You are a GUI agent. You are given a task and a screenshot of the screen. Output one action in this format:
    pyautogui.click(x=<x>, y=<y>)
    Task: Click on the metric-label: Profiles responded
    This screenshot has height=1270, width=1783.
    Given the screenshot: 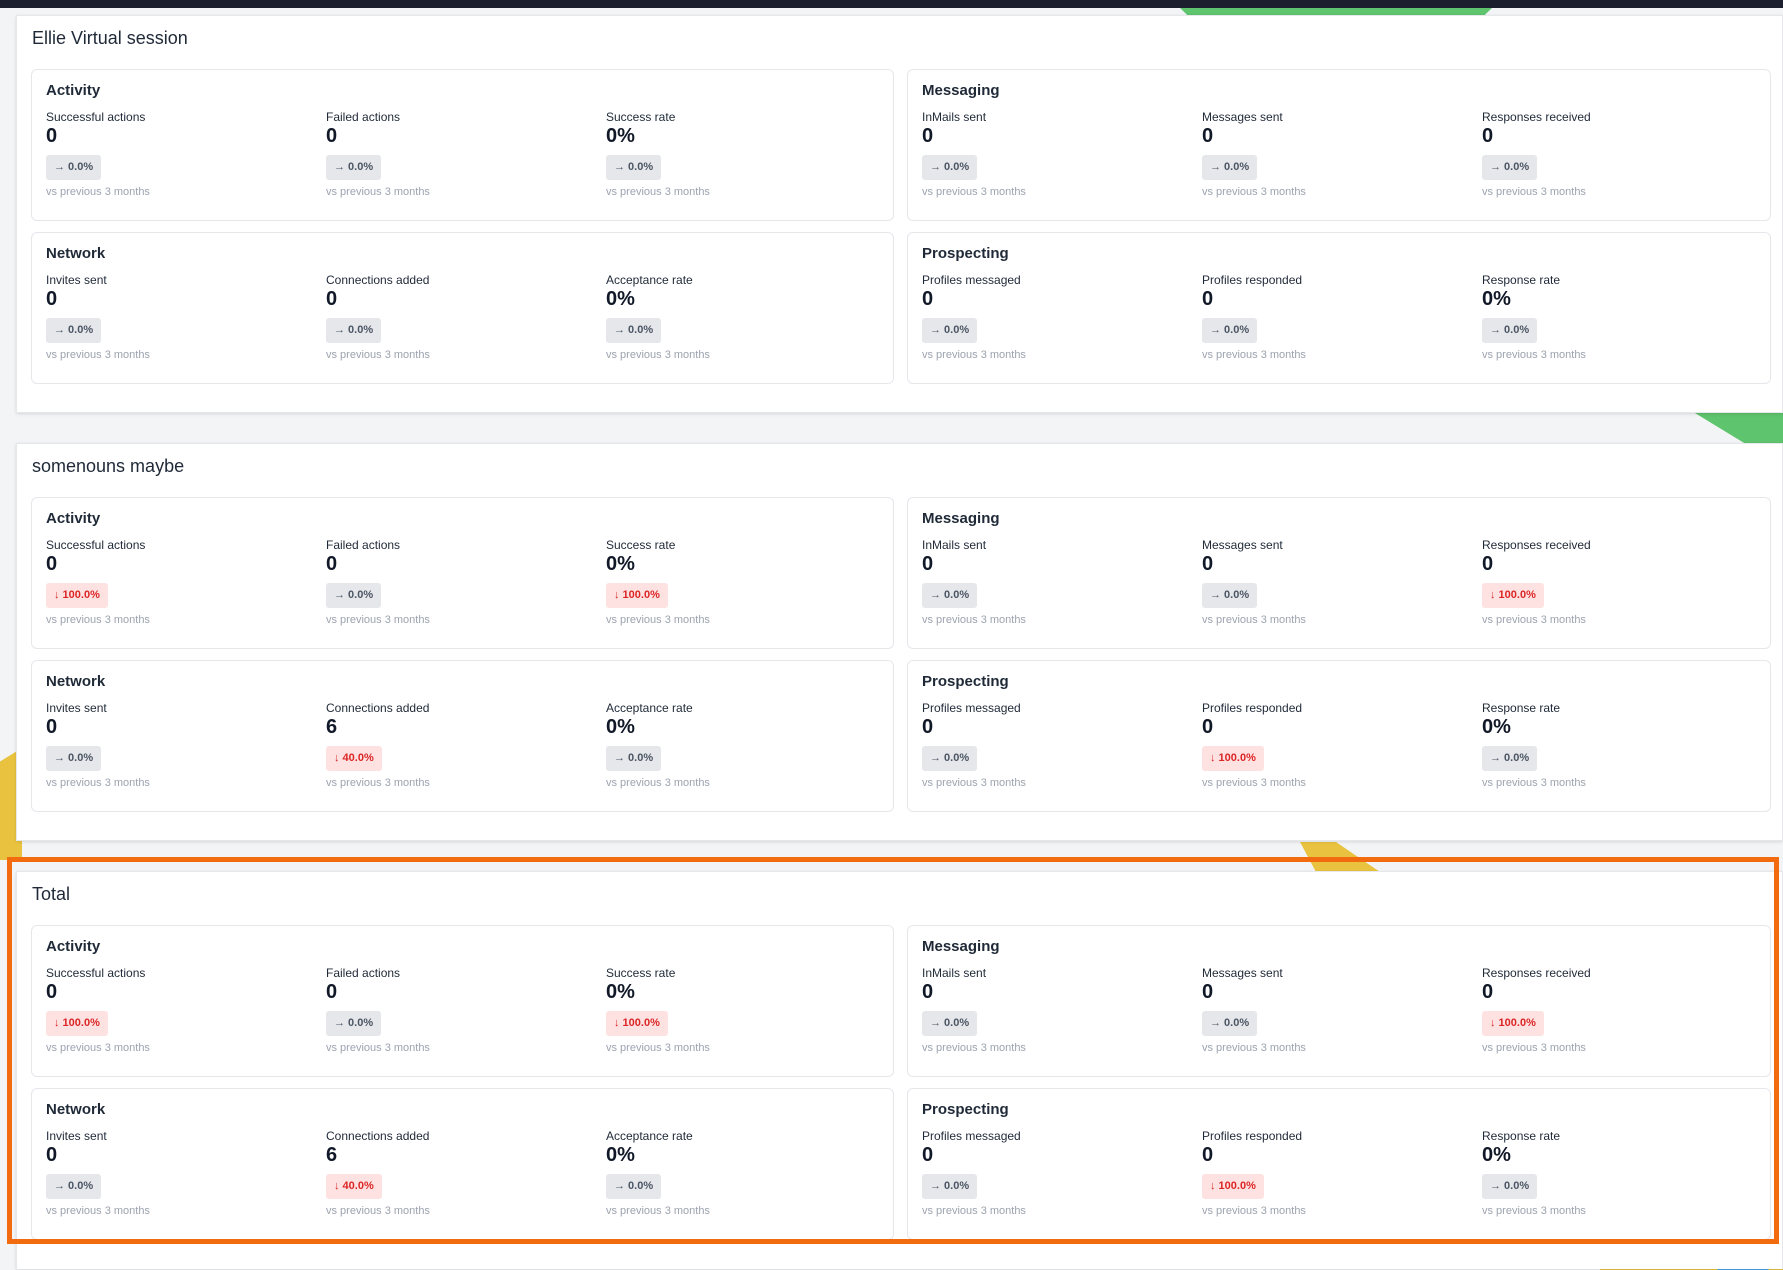 What is the action you would take?
    pyautogui.click(x=1252, y=1136)
    